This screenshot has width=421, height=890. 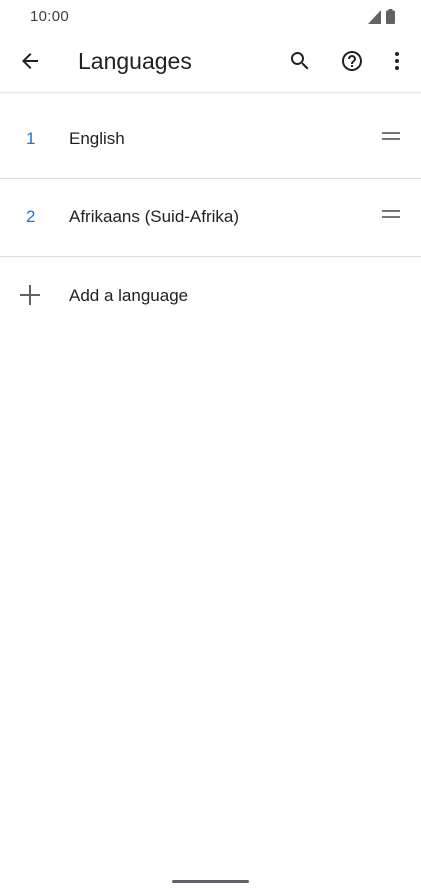 I want to click on search-button, so click(x=300, y=63).